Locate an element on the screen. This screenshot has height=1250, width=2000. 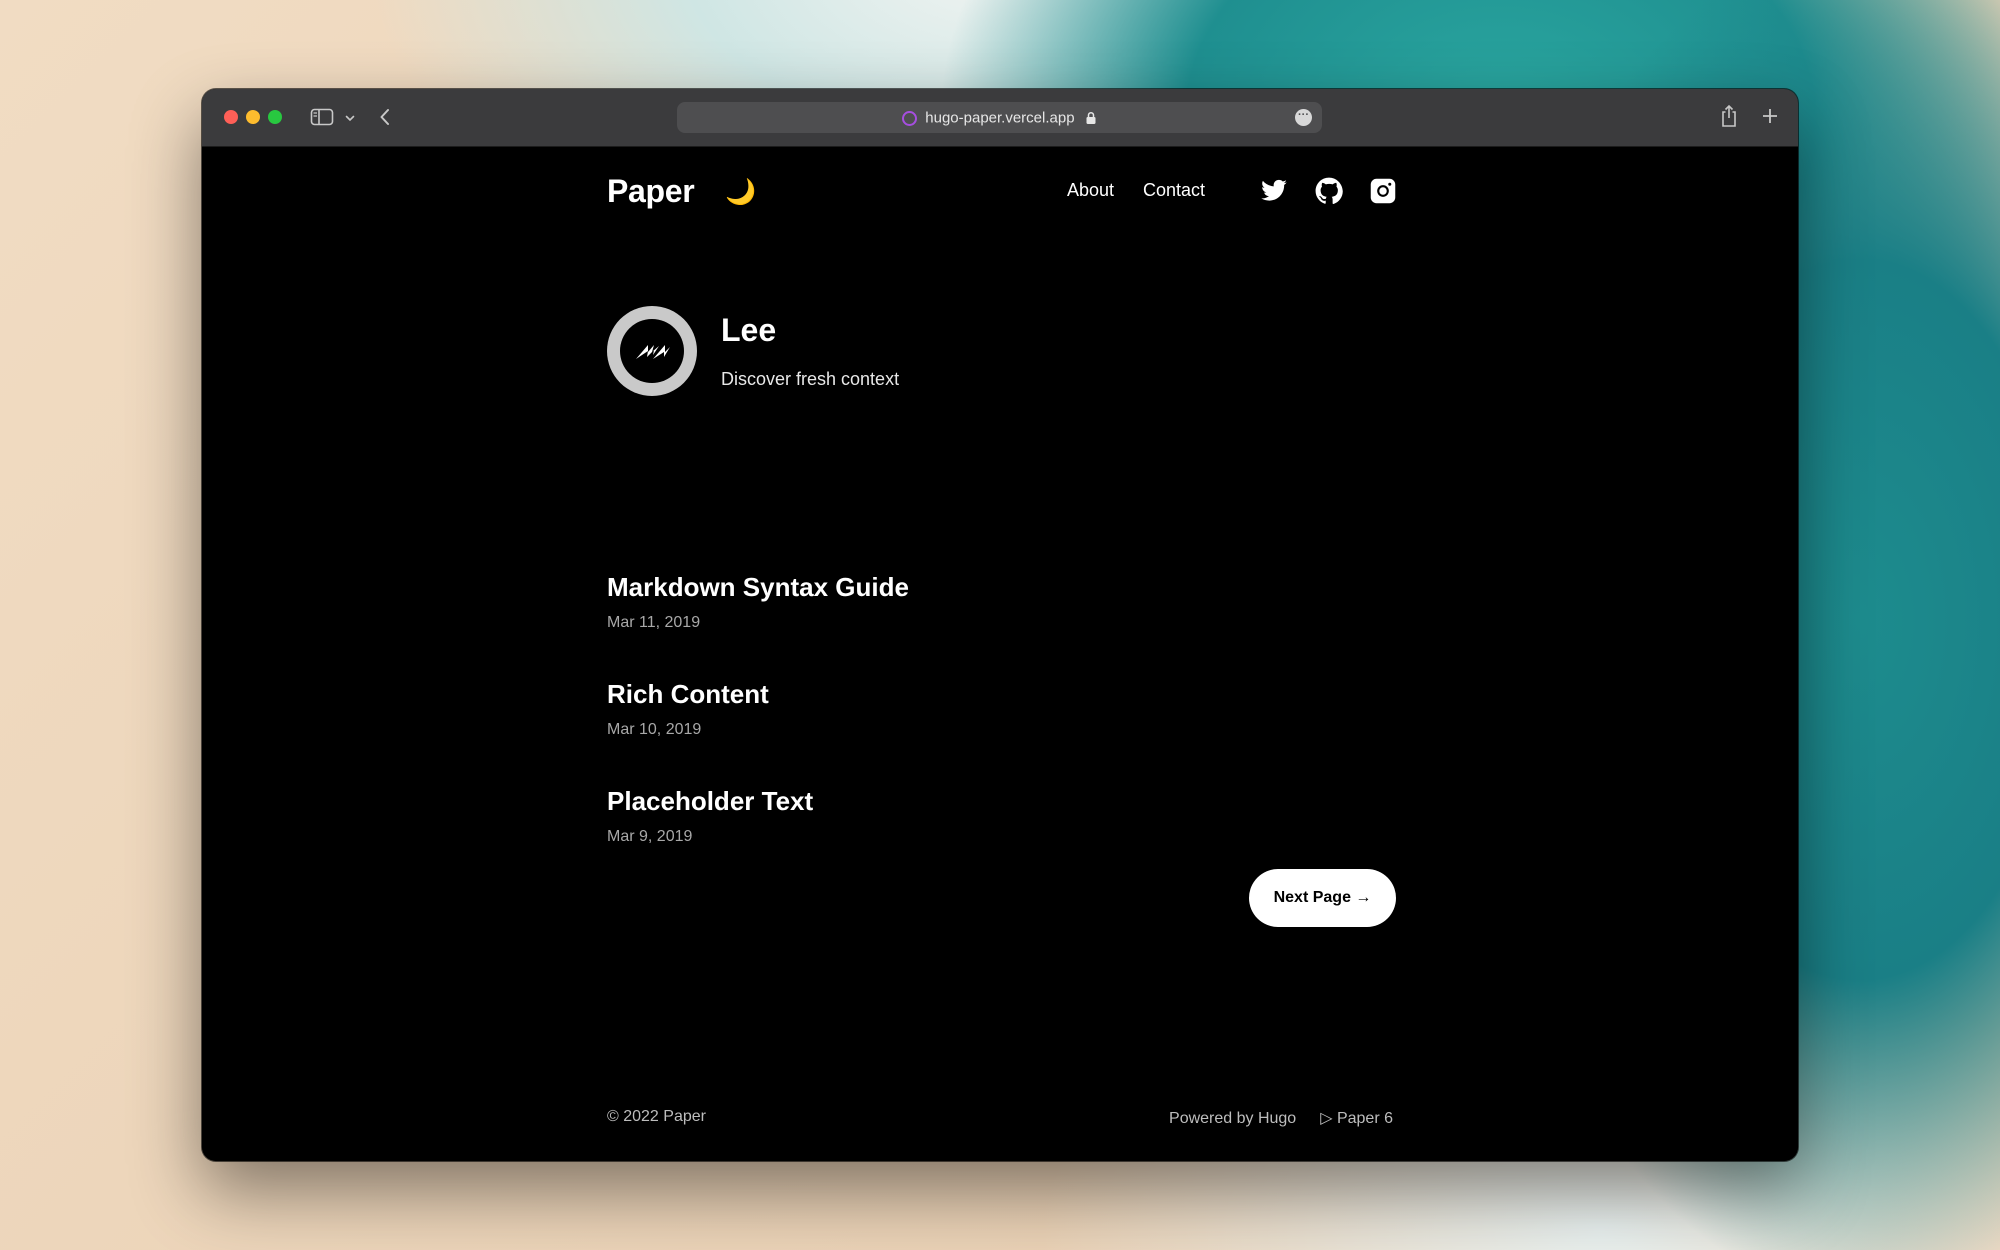
post-date: Mar 11, 2019 is located at coordinates (654, 622).